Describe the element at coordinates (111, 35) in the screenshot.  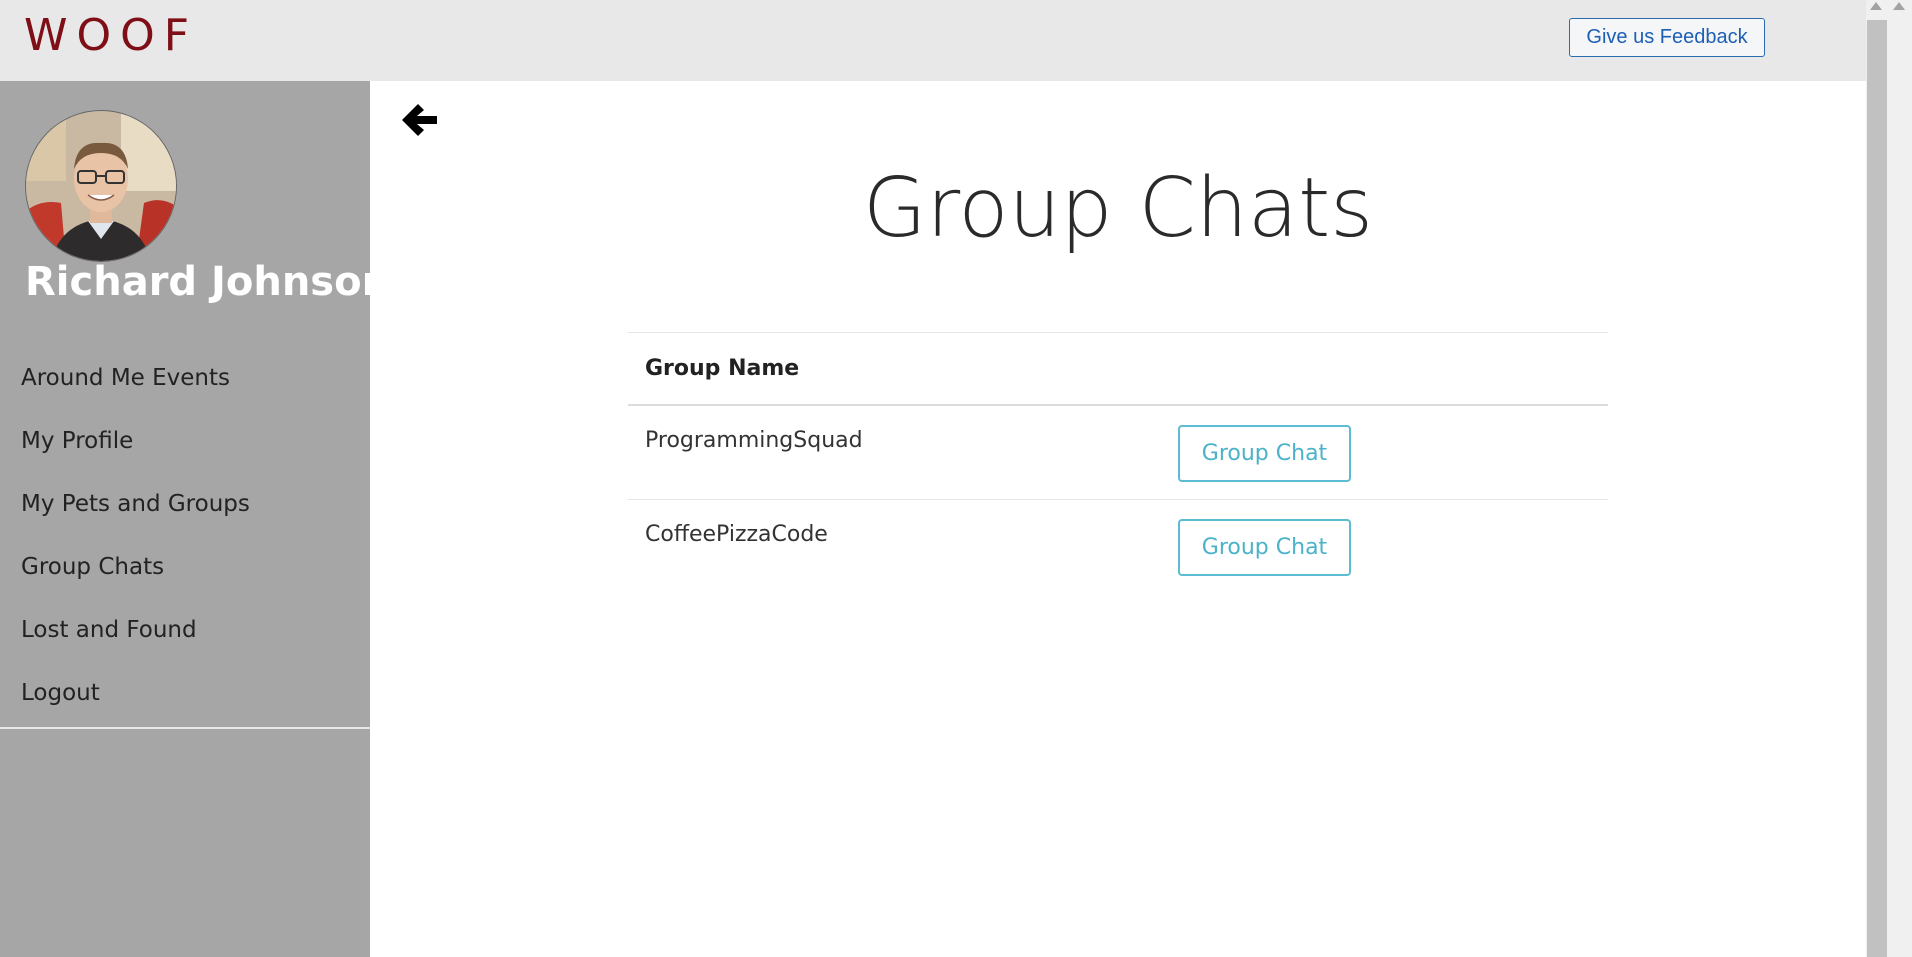
I see `woof-logo: WOOF` at that location.